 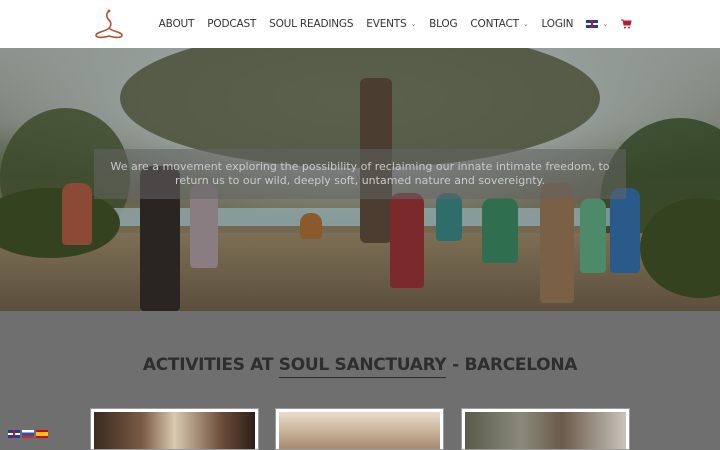 I want to click on nav-blog: BLOG, so click(x=443, y=24).